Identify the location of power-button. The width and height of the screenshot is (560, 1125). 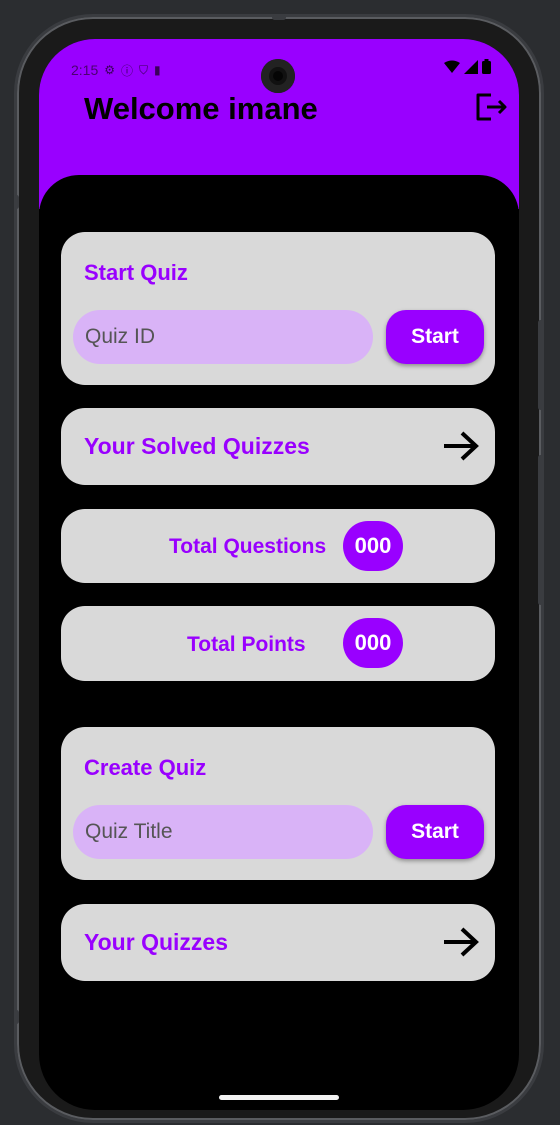
(540, 365).